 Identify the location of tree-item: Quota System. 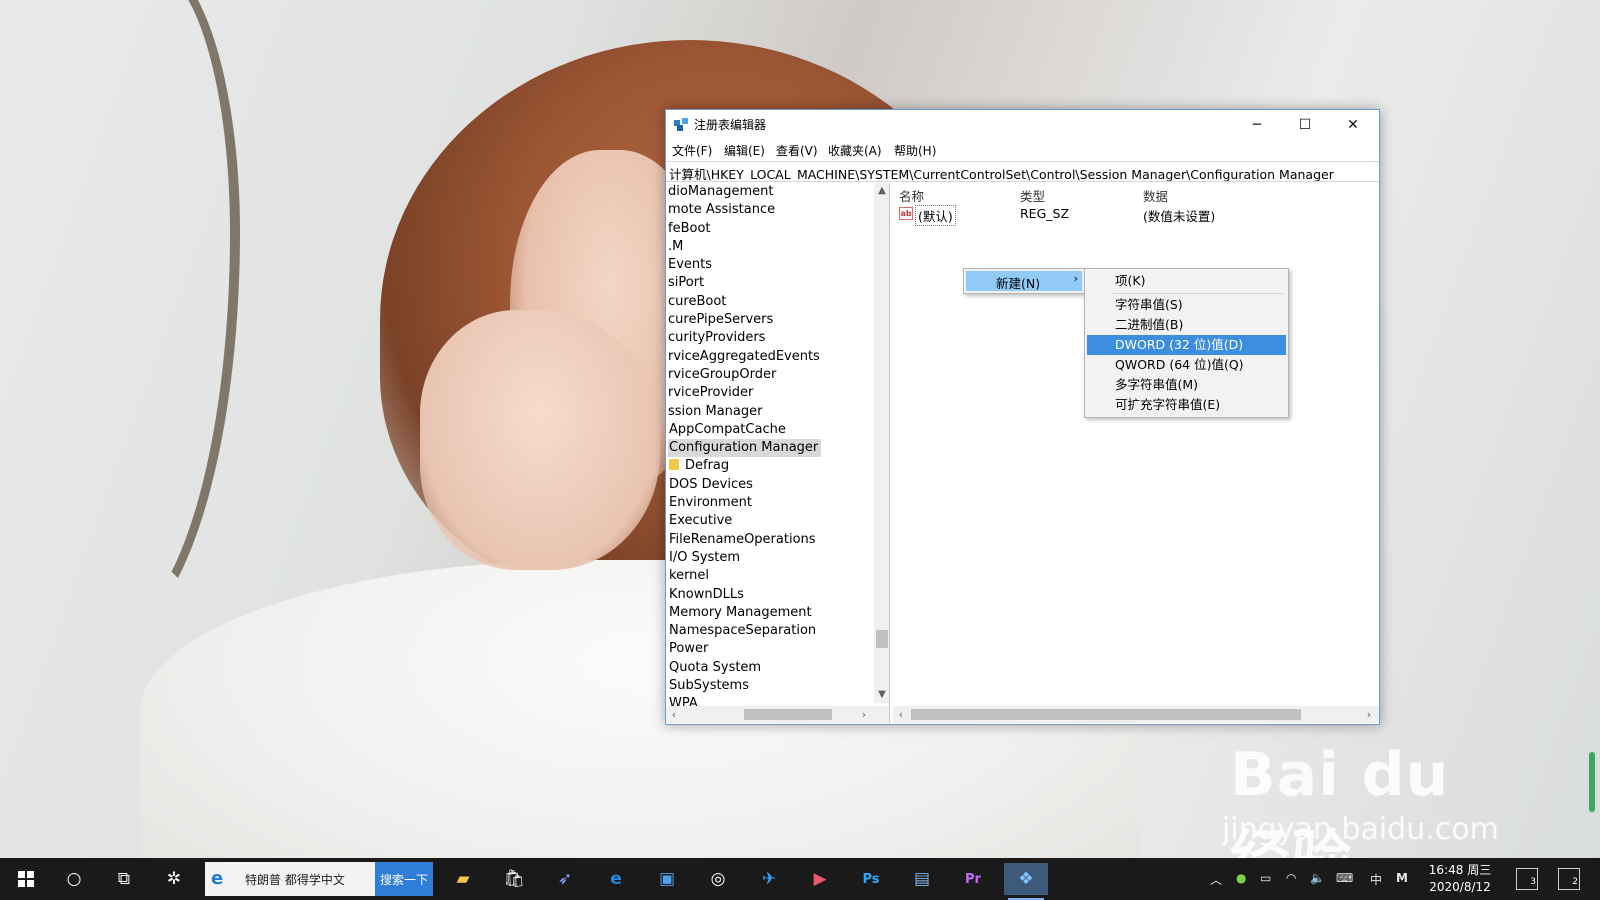
(768, 668).